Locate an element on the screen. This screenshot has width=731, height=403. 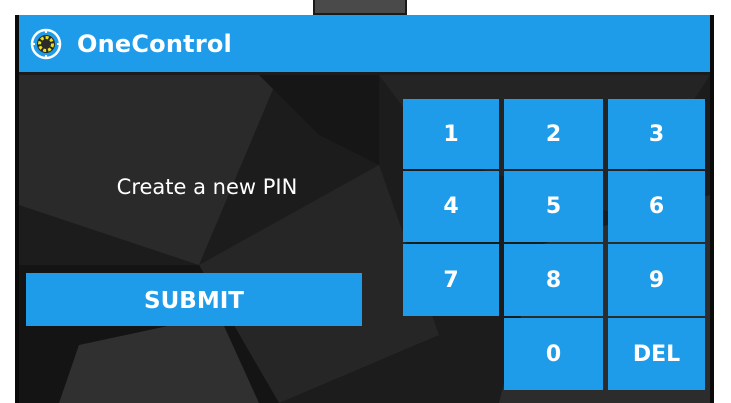
key-4: 4 is located at coordinates (451, 206).